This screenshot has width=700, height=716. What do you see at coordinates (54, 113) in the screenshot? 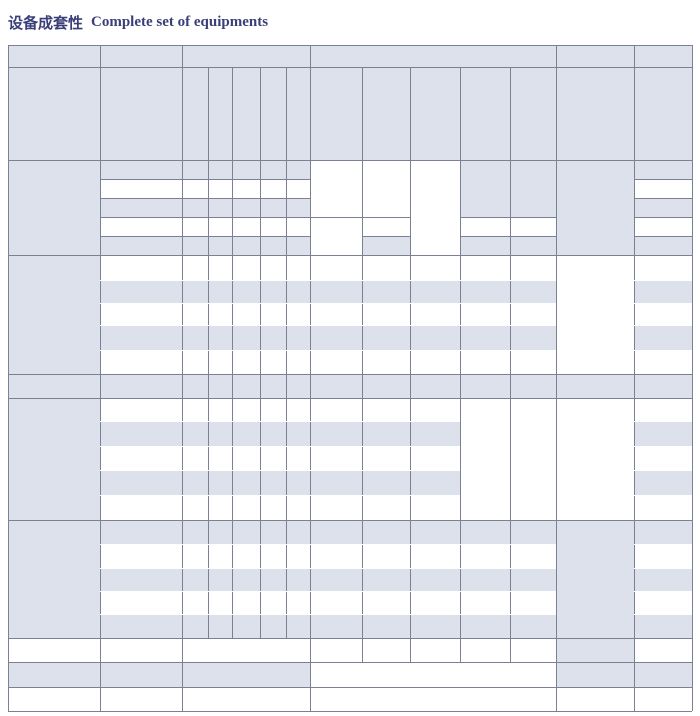
I see `header-name` at bounding box center [54, 113].